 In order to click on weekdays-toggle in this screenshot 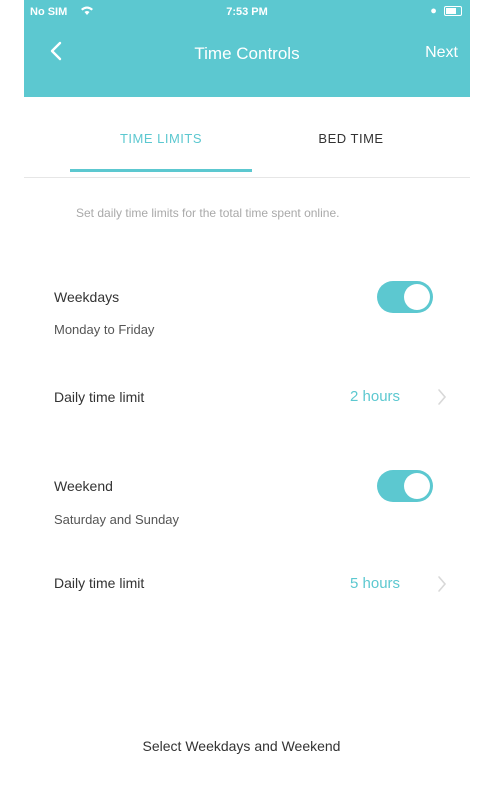, I will do `click(405, 297)`.